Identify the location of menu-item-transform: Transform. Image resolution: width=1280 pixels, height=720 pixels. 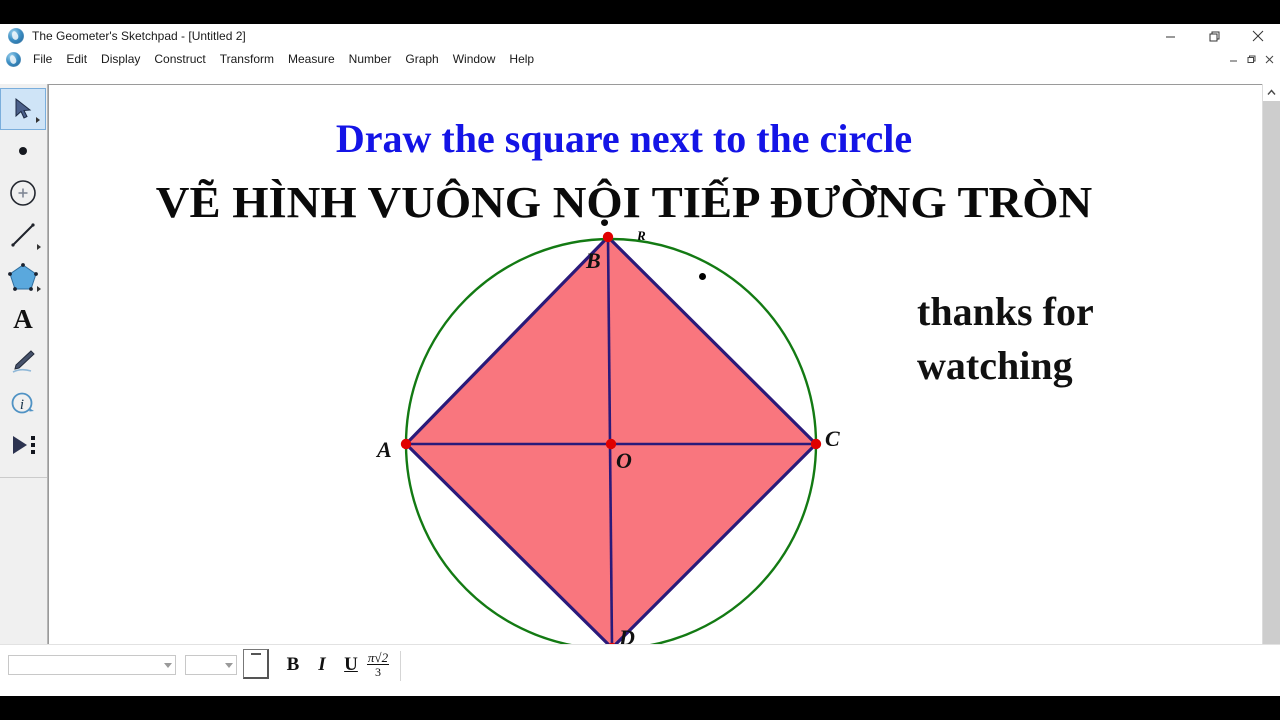
(247, 59).